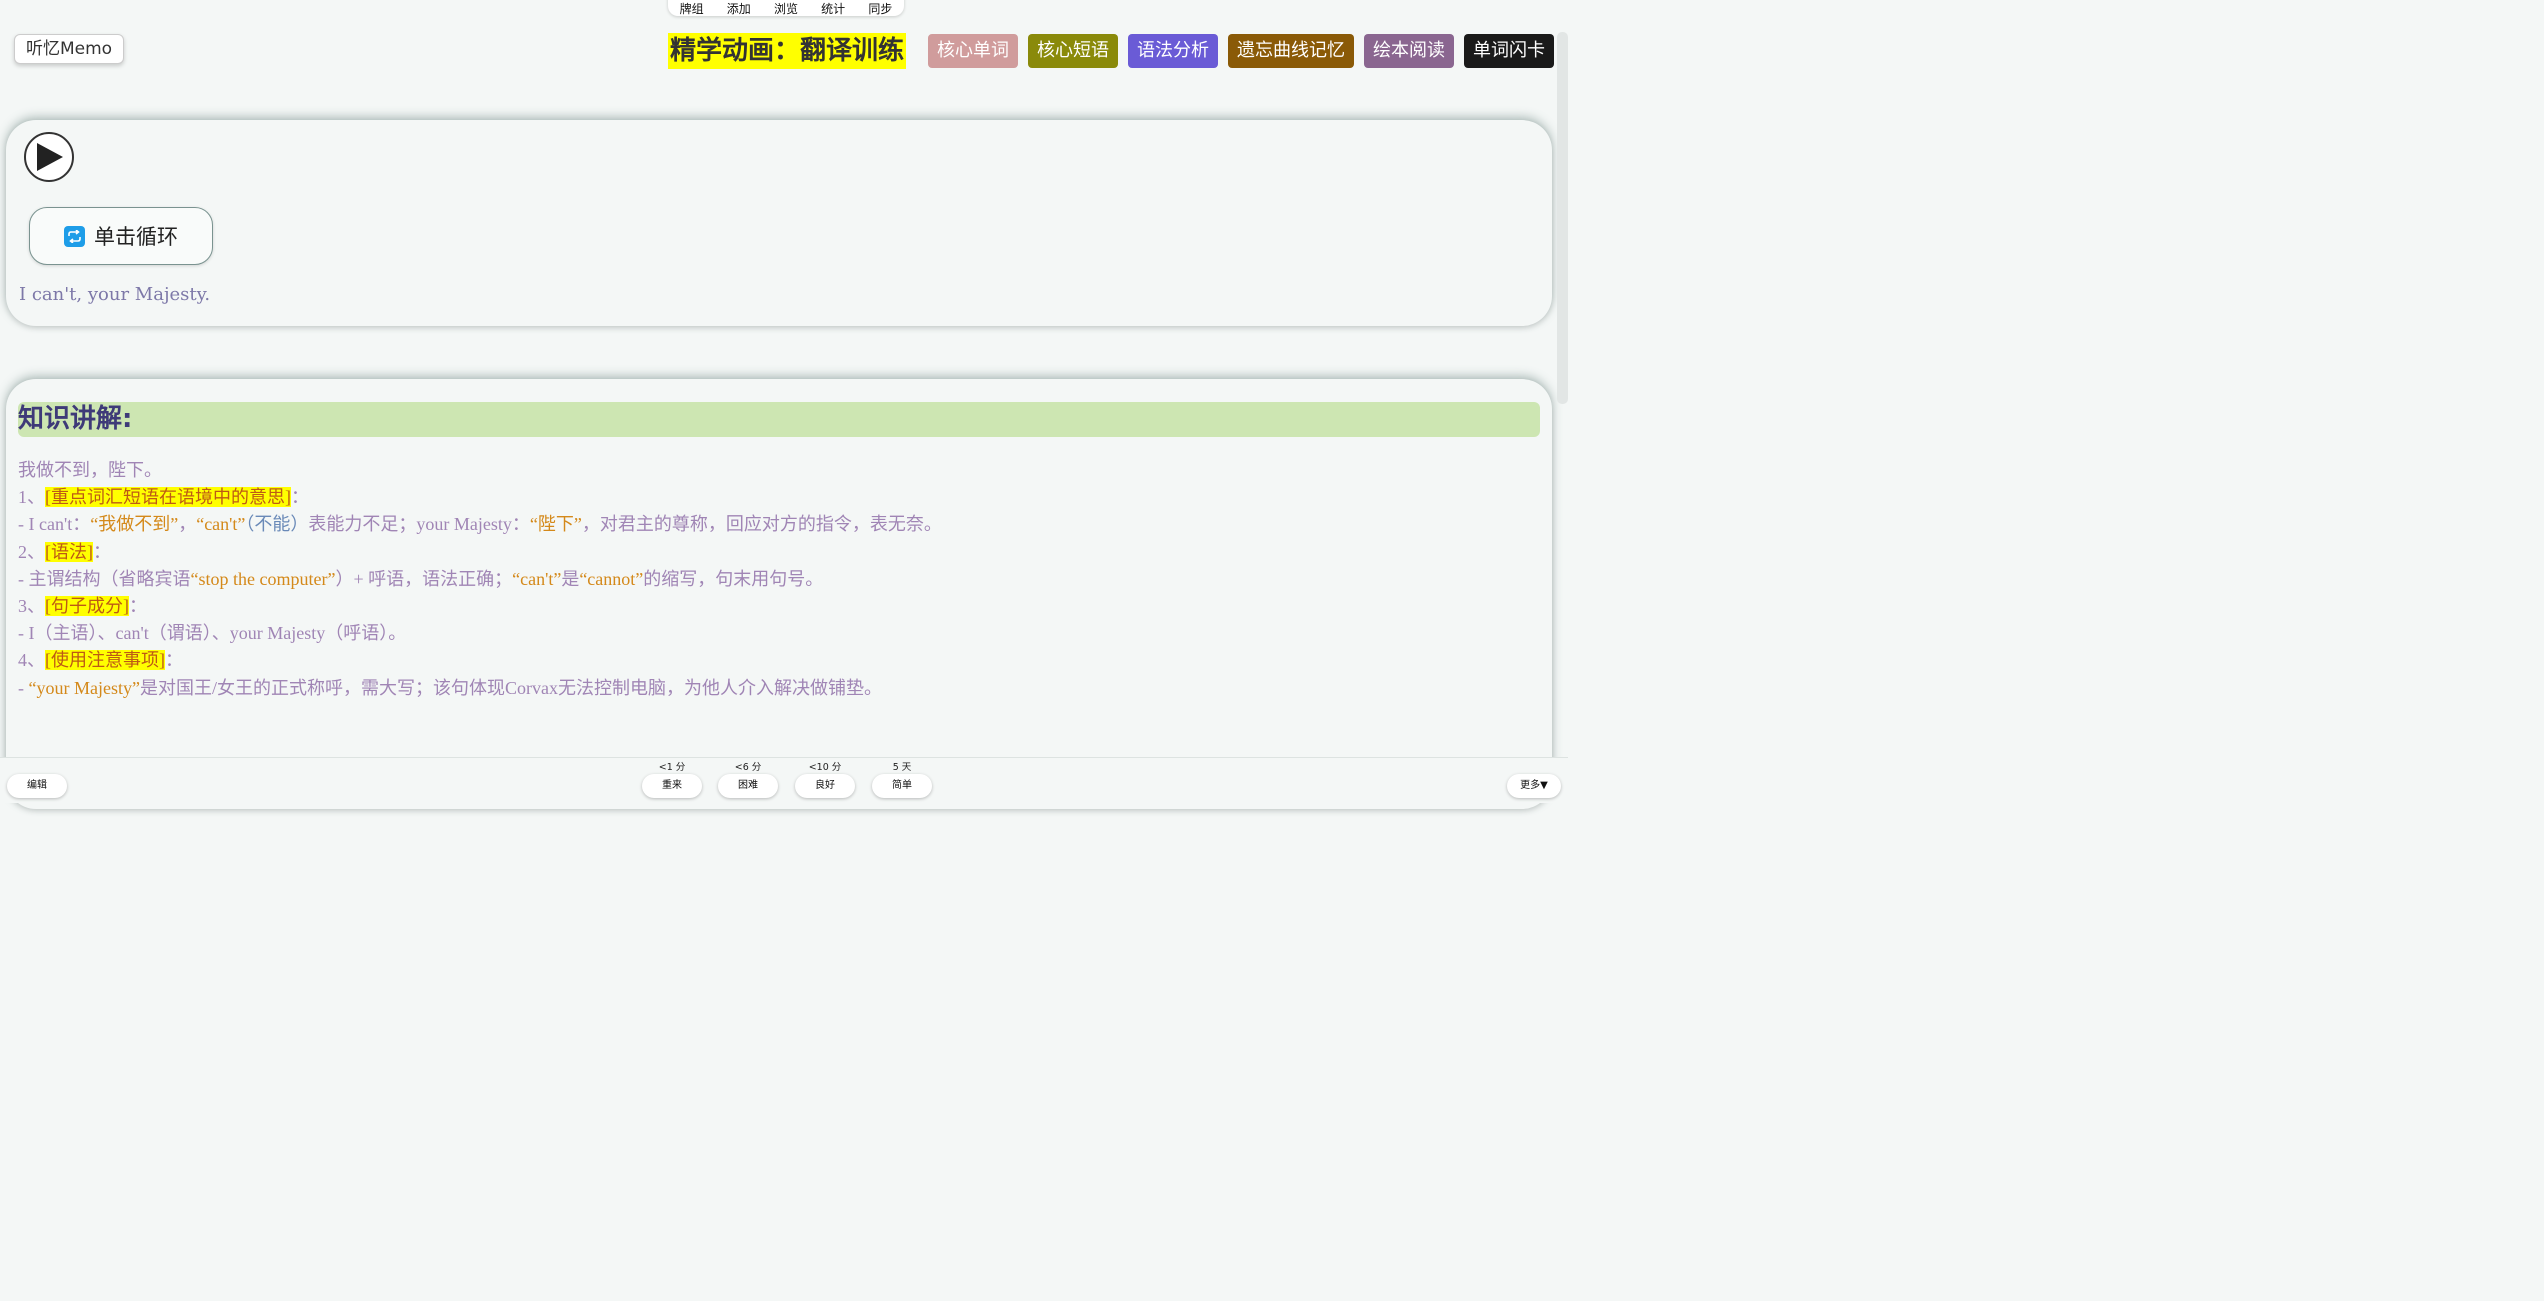 The height and width of the screenshot is (1301, 2544). Describe the element at coordinates (739, 8) in the screenshot. I see `nav-add: 添加` at that location.